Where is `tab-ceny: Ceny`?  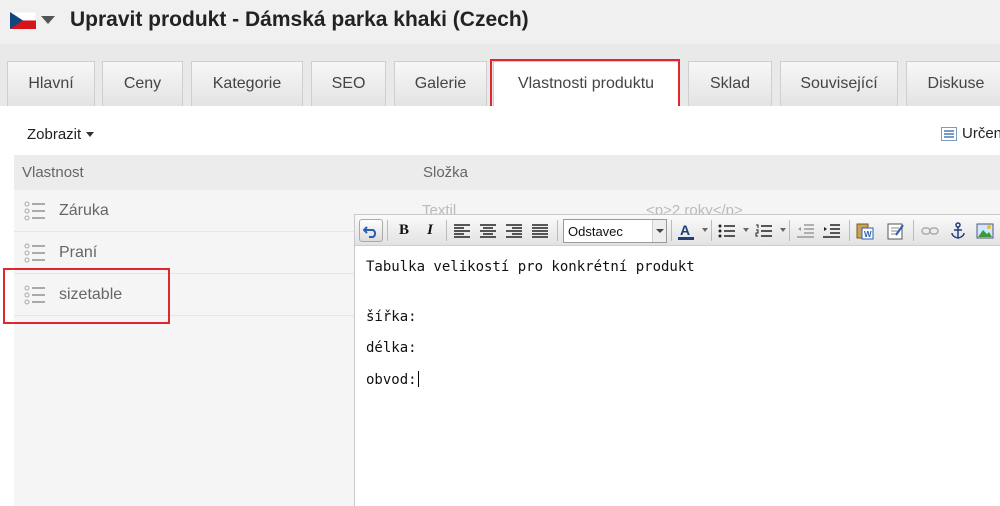 tab-ceny: Ceny is located at coordinates (142, 83).